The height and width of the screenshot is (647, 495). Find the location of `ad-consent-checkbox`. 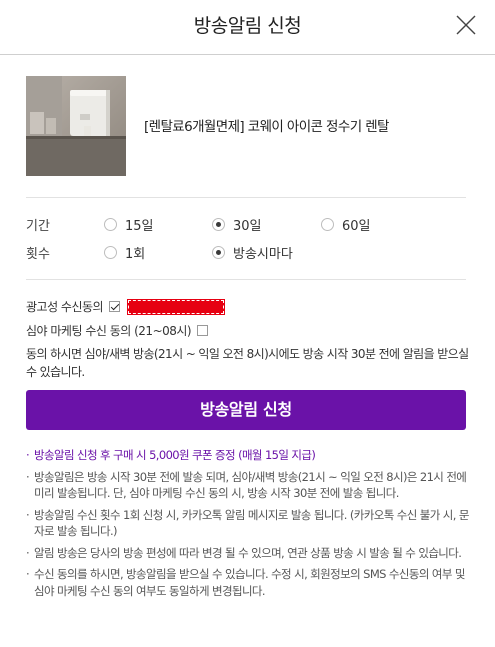

ad-consent-checkbox is located at coordinates (115, 306).